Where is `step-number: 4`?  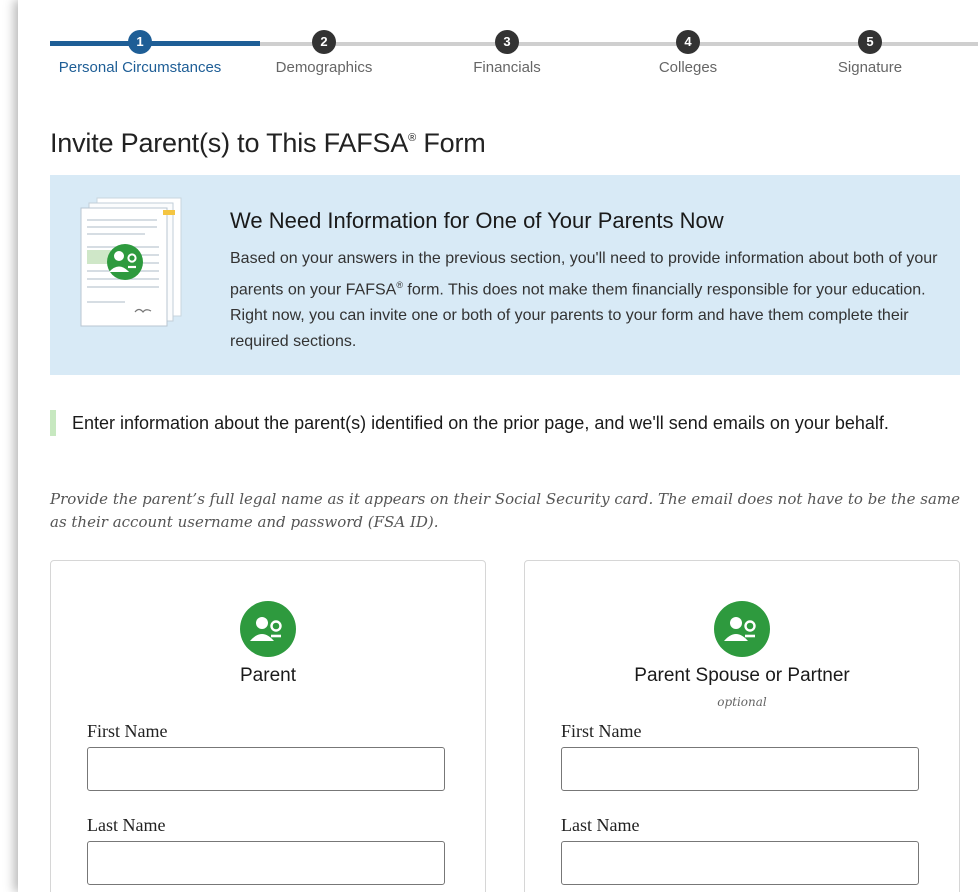
step-number: 4 is located at coordinates (688, 42).